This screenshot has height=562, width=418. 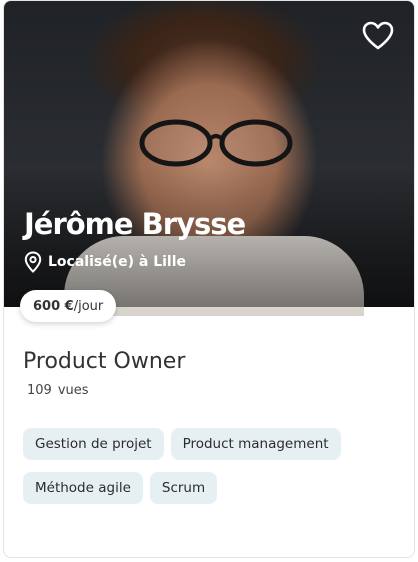 I want to click on rate-amount: 600 €, so click(x=53, y=306).